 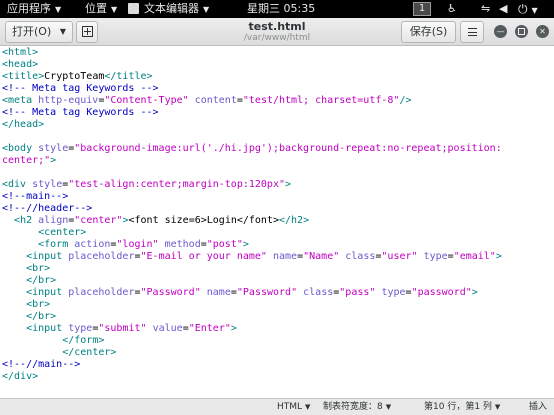 What do you see at coordinates (203, 220) in the screenshot?
I see `code-token: <font size=6>Login</font>` at bounding box center [203, 220].